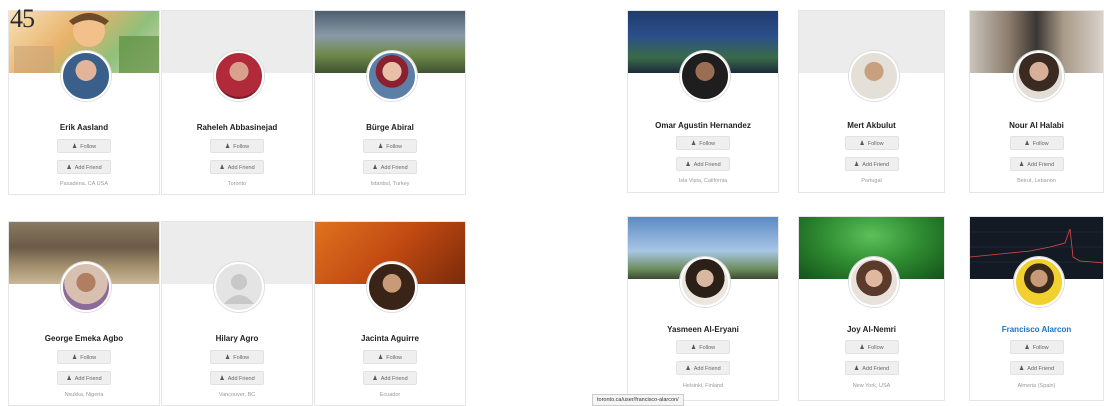 This screenshot has height=406, width=1104. Describe the element at coordinates (237, 395) in the screenshot. I see `member-location: Vancouver, BC` at that location.